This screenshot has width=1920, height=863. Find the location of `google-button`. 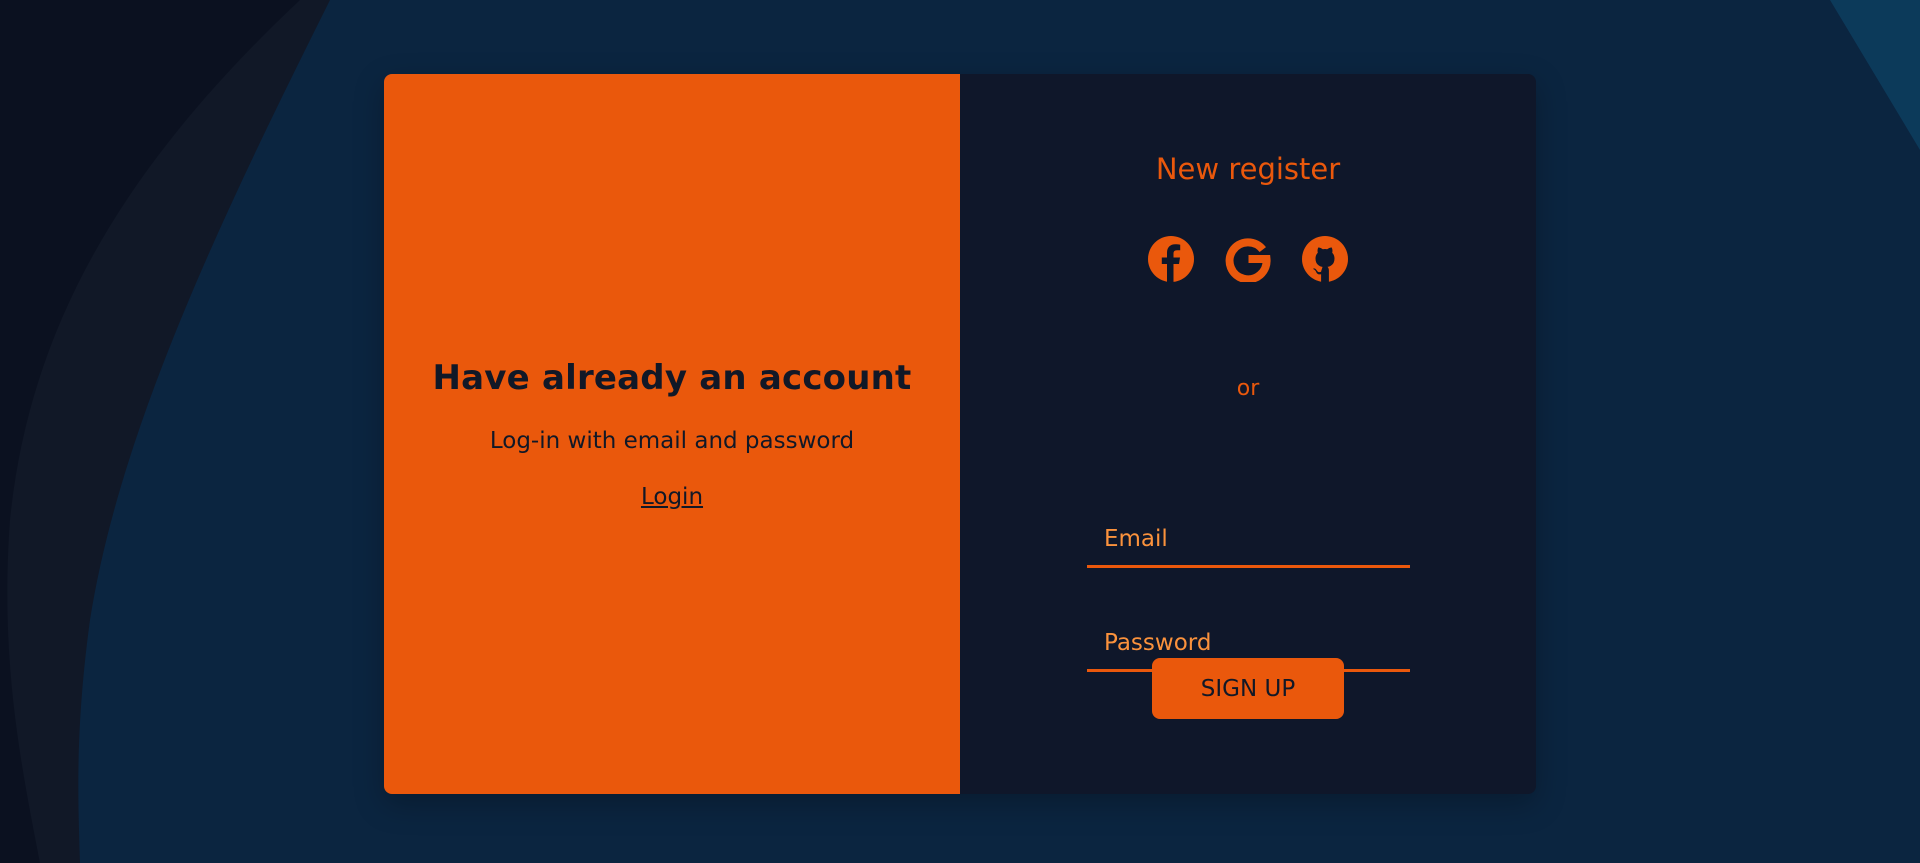

google-button is located at coordinates (1248, 258).